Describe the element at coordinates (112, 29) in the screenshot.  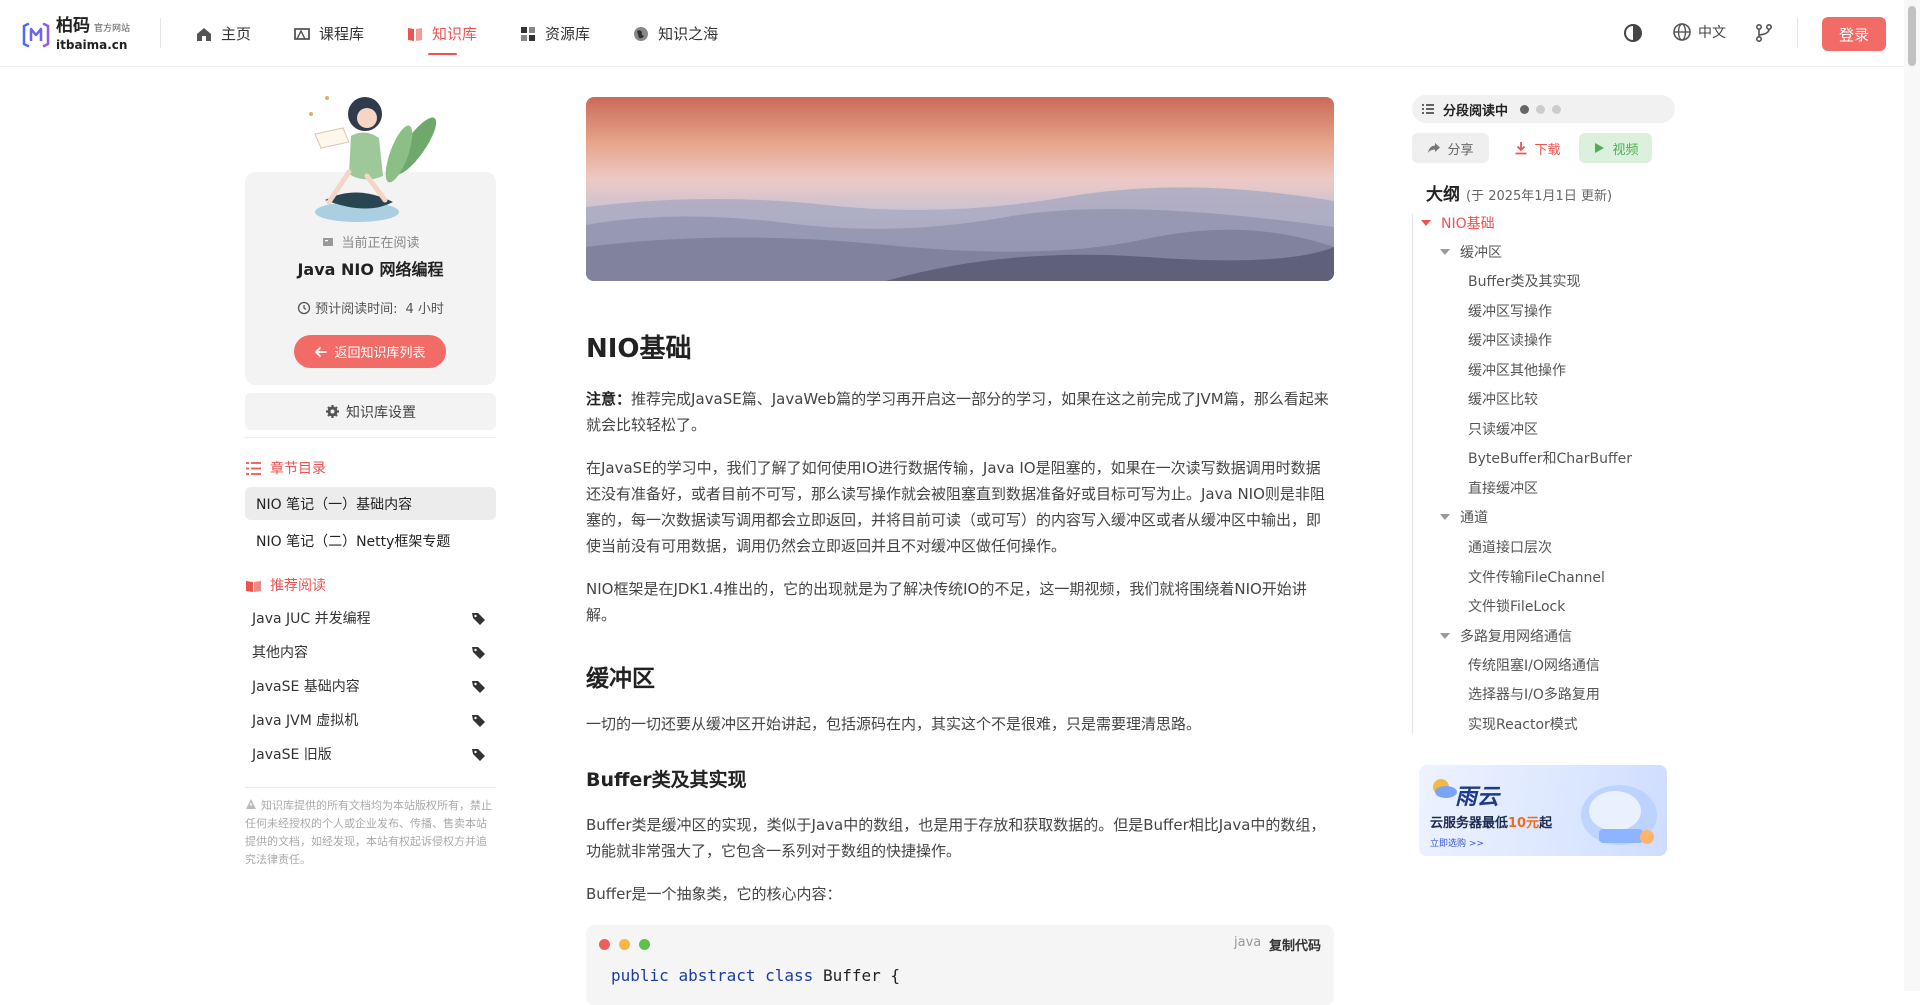
I see `brand-official: 官方网站` at that location.